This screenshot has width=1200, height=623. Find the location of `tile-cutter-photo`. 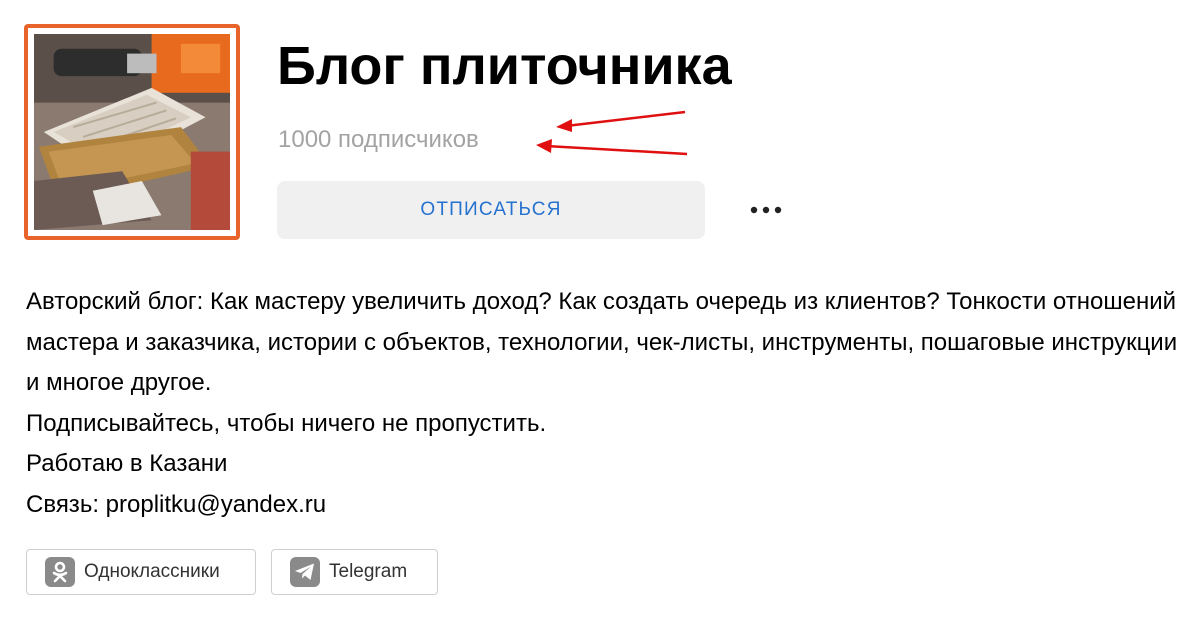

tile-cutter-photo is located at coordinates (132, 132).